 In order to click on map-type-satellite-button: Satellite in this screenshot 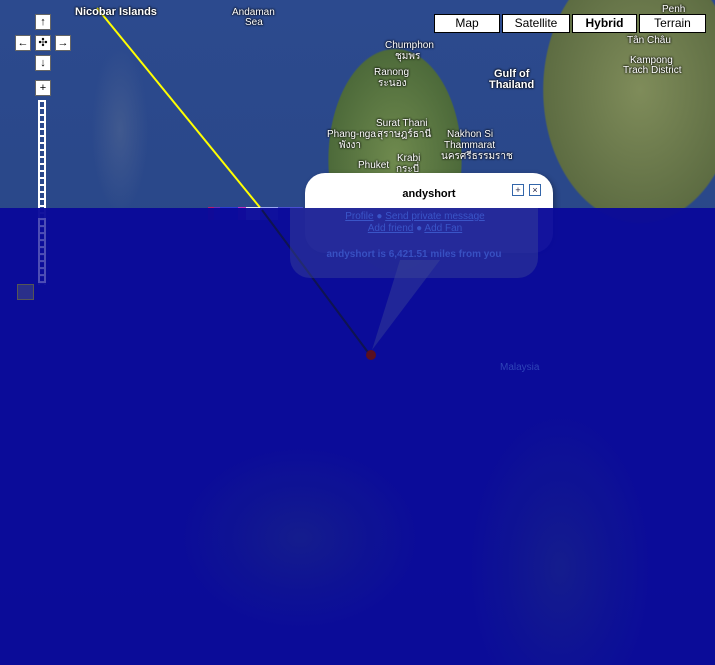, I will do `click(536, 23)`.